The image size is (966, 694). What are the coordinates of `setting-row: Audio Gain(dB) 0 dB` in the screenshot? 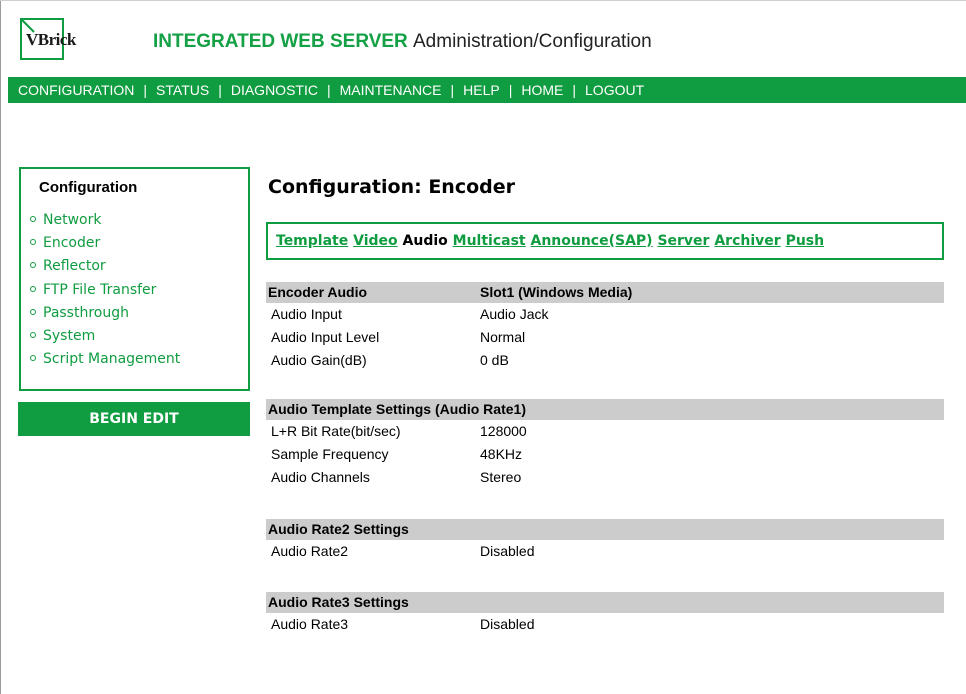 It's located at (605, 360).